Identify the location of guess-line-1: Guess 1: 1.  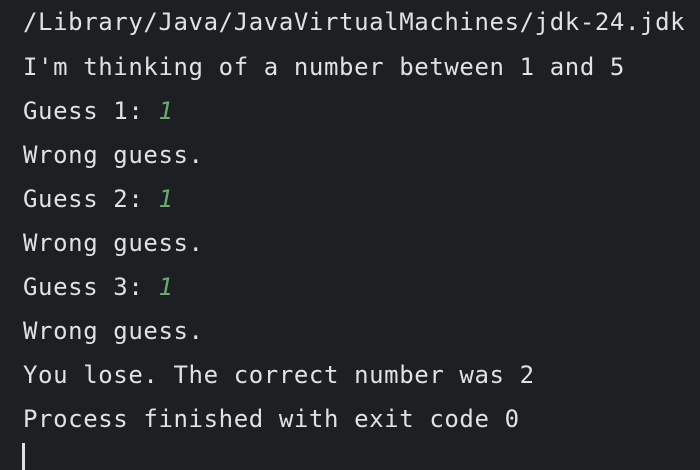
(98, 111).